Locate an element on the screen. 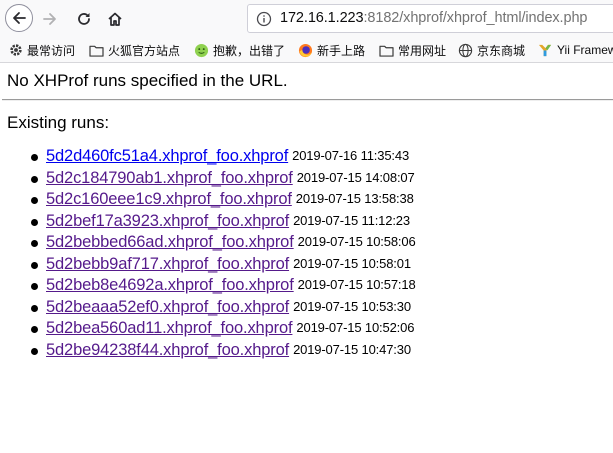 This screenshot has height=453, width=613. globe-icon is located at coordinates (465, 50).